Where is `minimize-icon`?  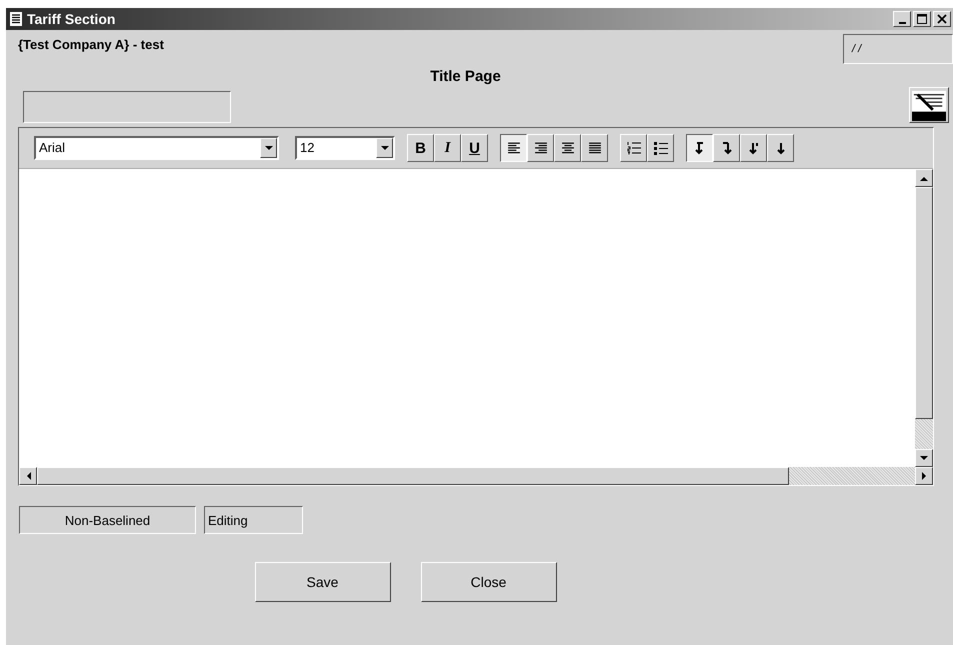
minimize-icon is located at coordinates (902, 23).